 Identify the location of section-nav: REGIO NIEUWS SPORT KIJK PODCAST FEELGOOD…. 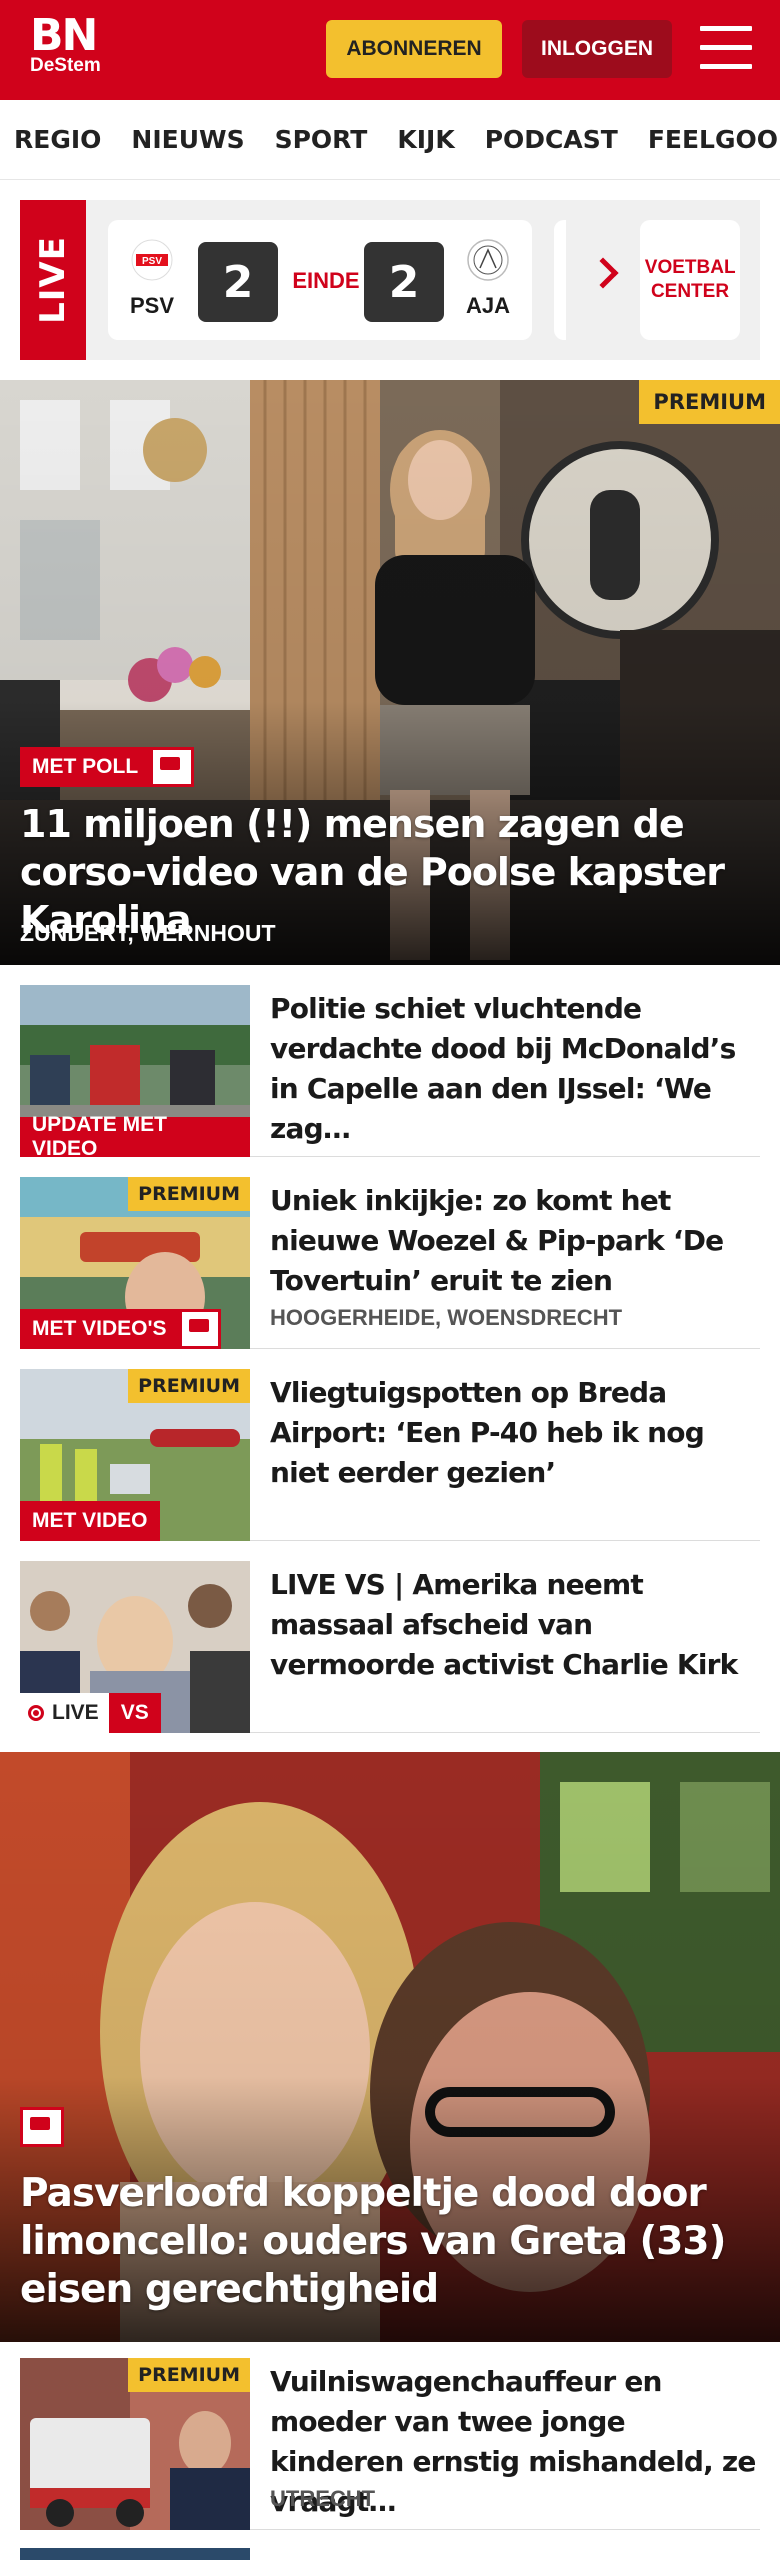
(390, 140).